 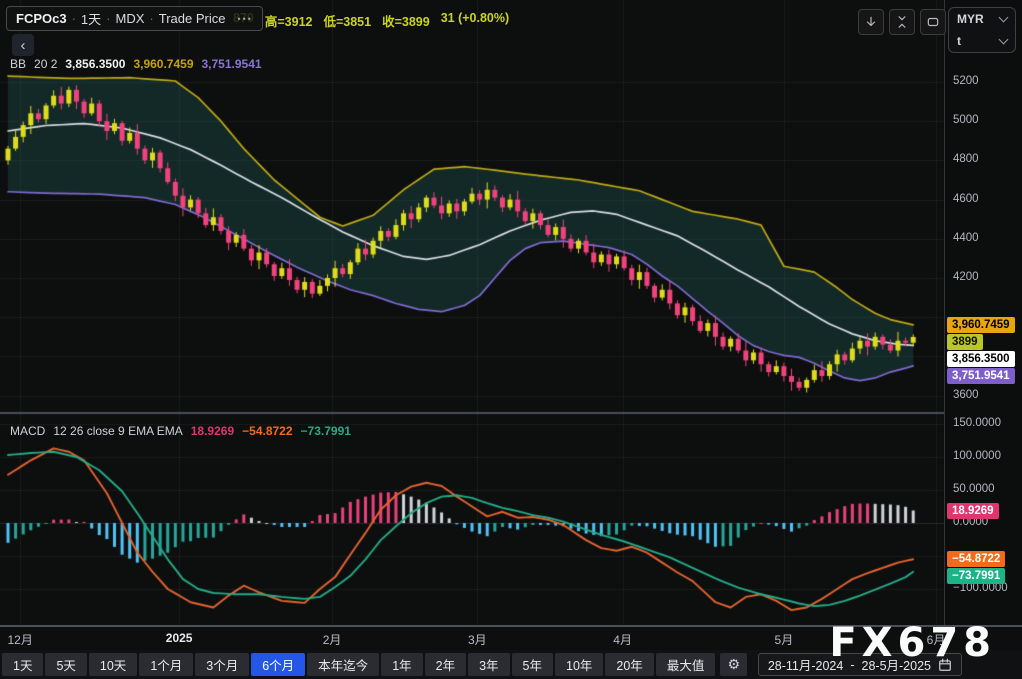 I want to click on price-axis-tick: 4600, so click(x=966, y=198).